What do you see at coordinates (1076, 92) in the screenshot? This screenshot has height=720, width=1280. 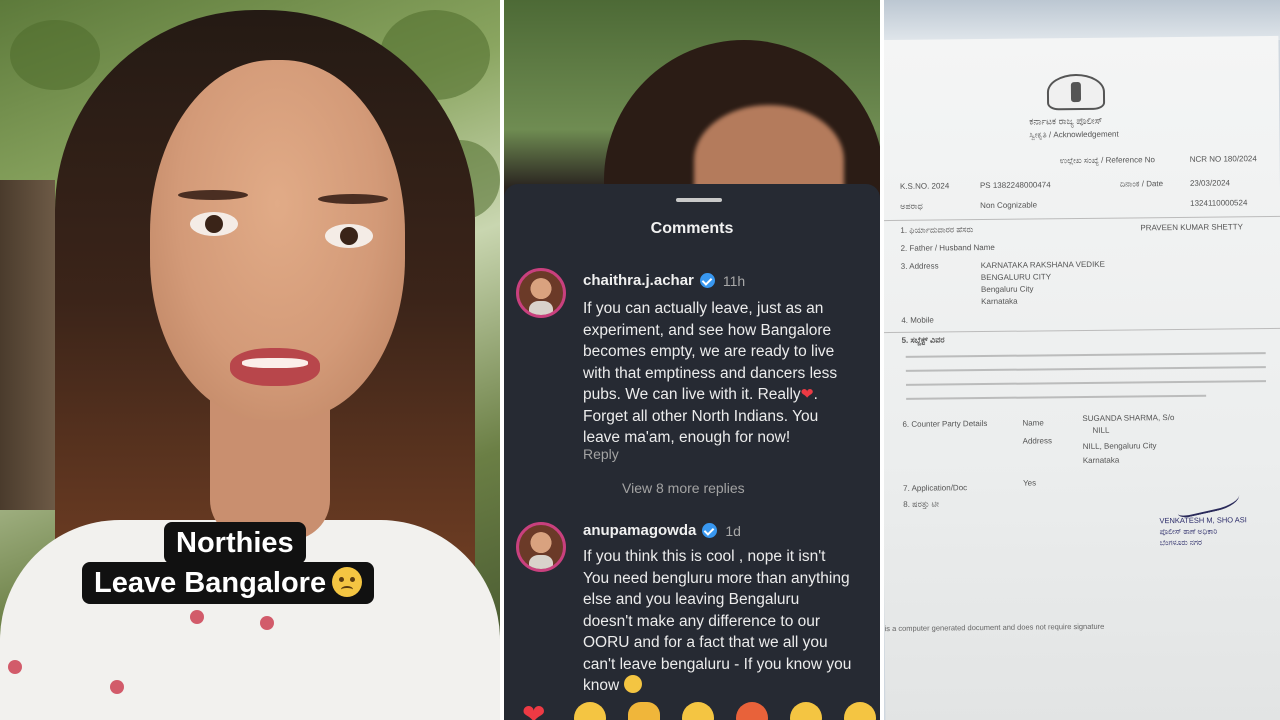 I see `state-emblem-icon` at bounding box center [1076, 92].